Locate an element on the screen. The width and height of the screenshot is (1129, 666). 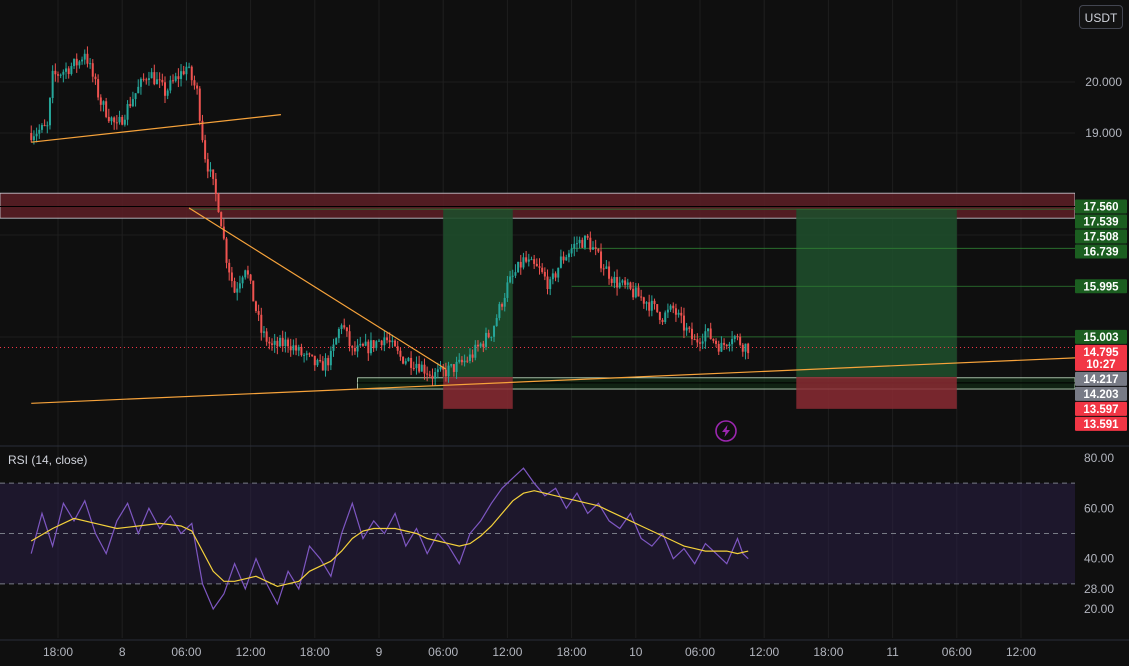
currency-unit-button: USDT is located at coordinates (1101, 17).